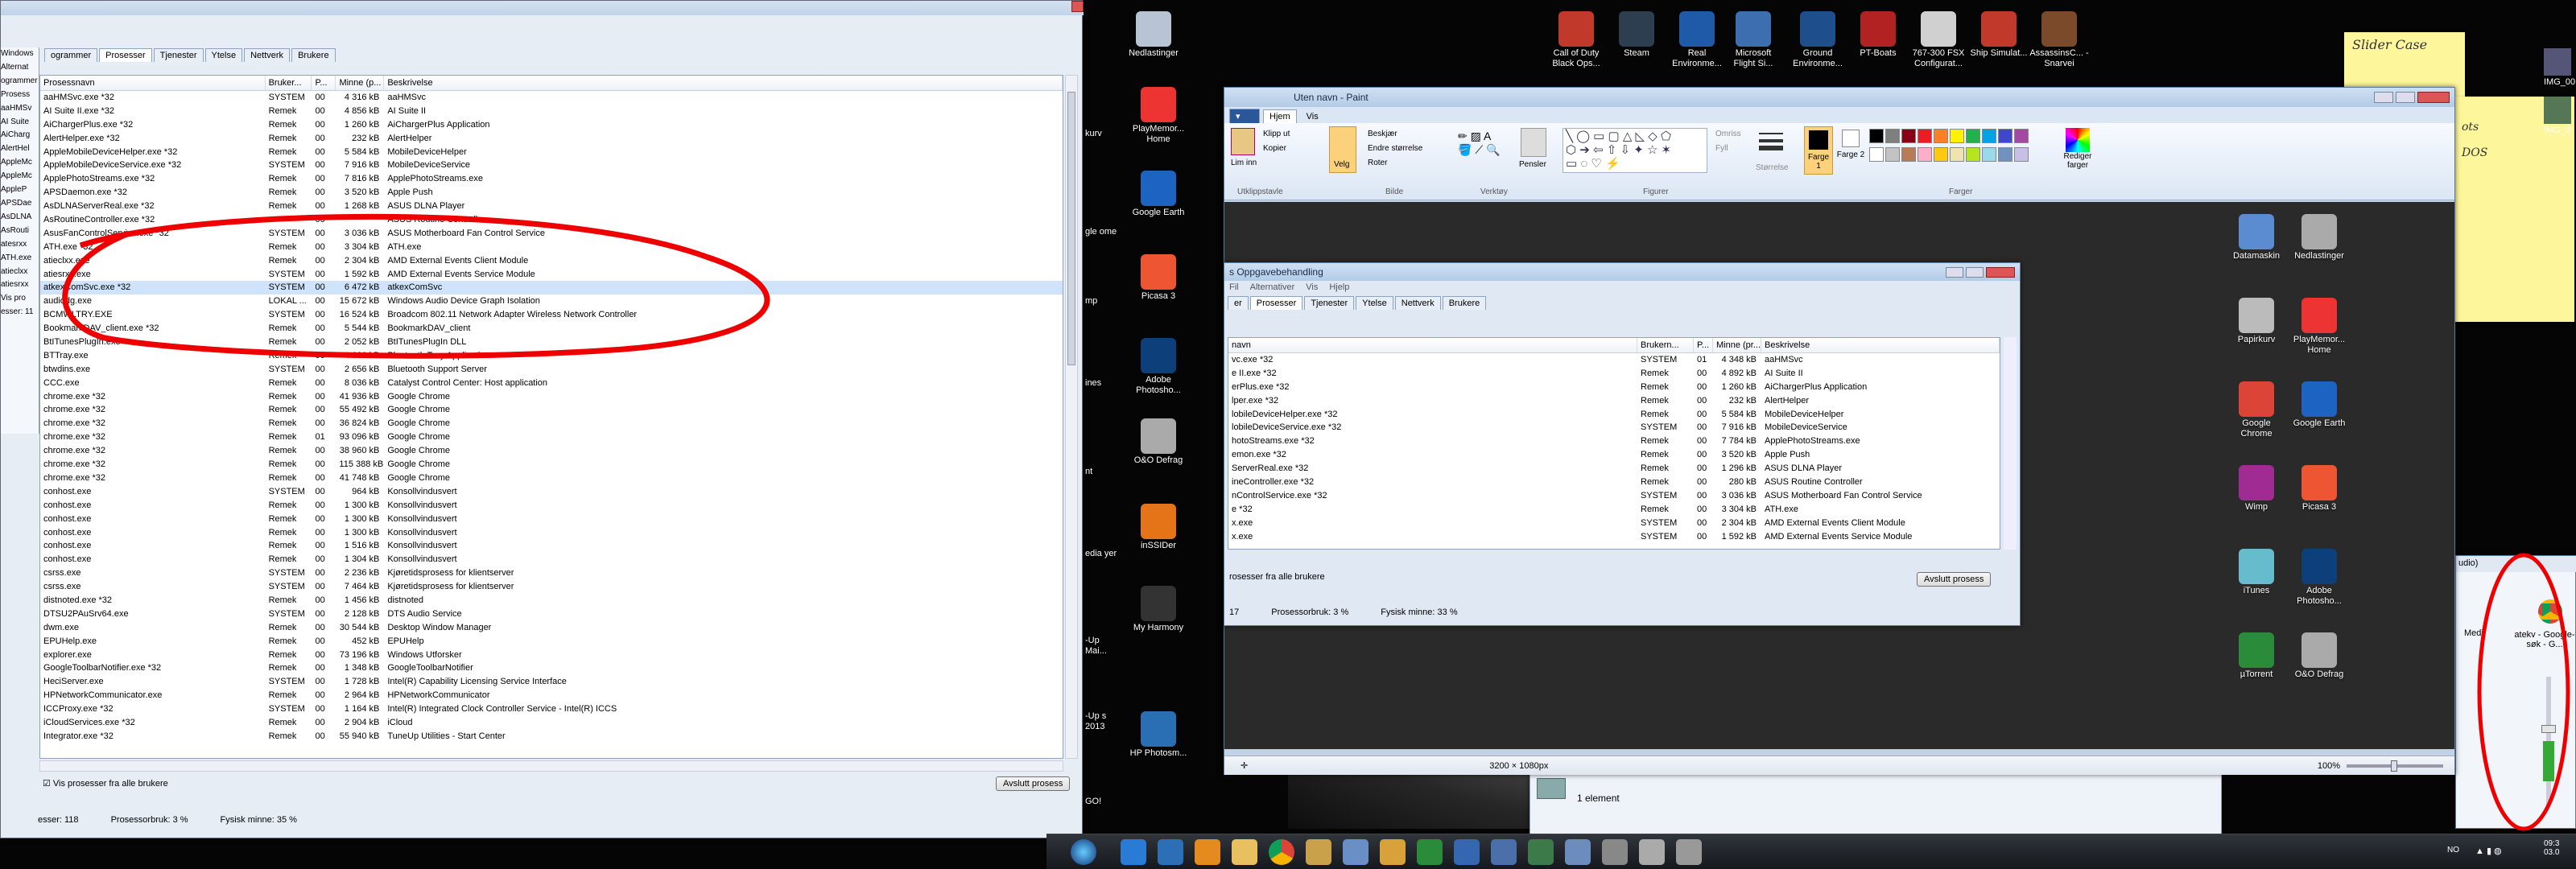 This screenshot has height=869, width=2576. Describe the element at coordinates (1961, 146) in the screenshot. I see `color-palette` at that location.